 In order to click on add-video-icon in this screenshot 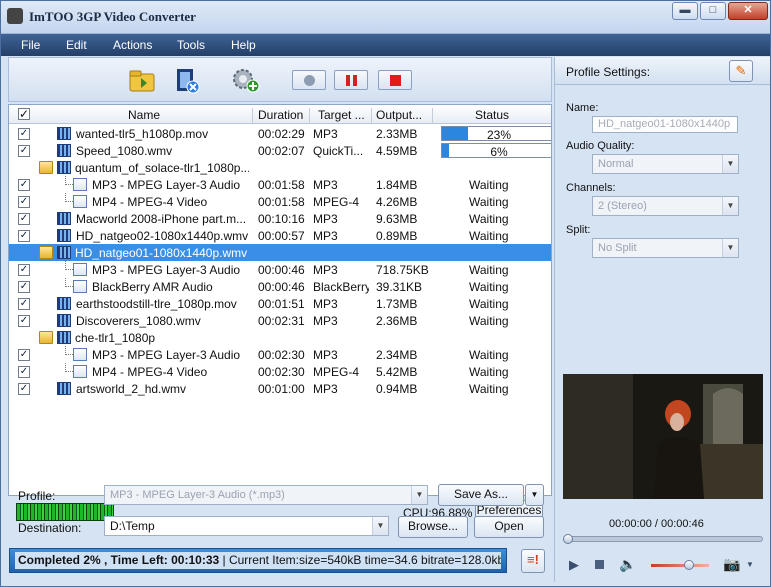, I will do `click(187, 80)`.